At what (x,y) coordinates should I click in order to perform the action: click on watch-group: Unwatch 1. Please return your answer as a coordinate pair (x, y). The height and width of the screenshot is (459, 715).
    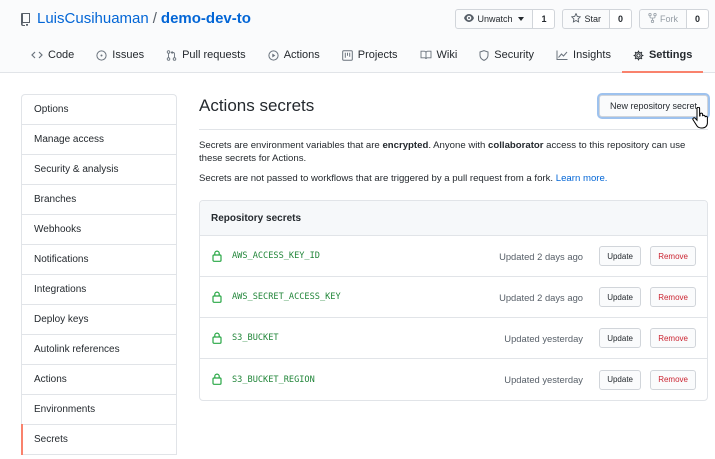
    Looking at the image, I should click on (505, 19).